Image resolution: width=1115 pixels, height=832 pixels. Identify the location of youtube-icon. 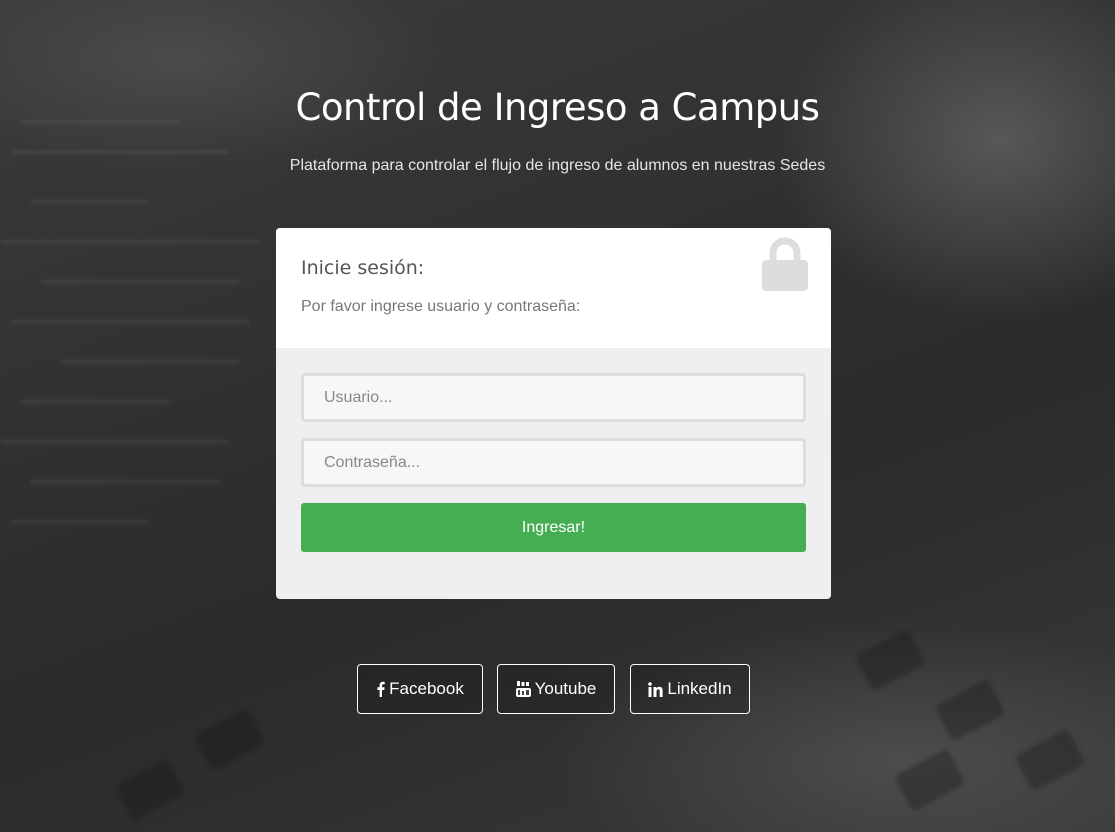
(523, 689).